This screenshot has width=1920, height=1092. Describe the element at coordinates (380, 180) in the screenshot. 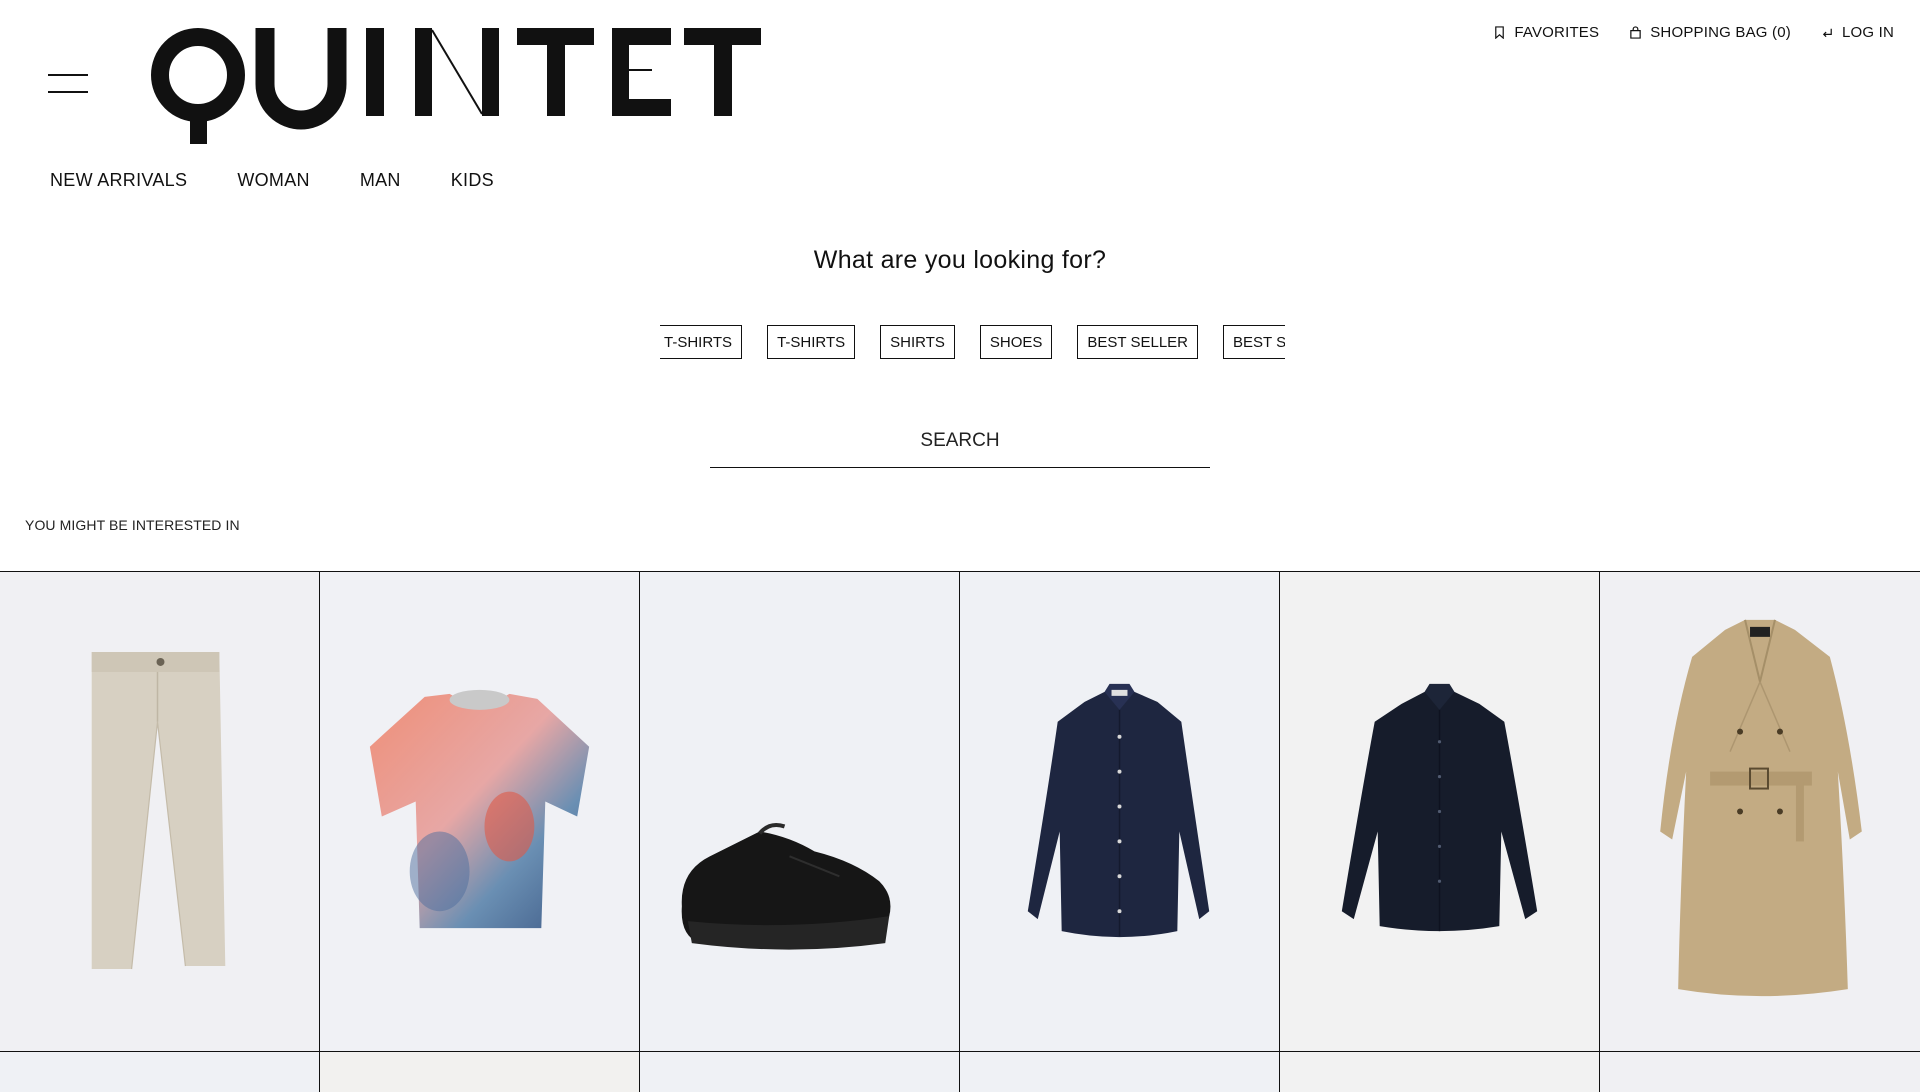

I see `nav-item-man: MAN` at that location.